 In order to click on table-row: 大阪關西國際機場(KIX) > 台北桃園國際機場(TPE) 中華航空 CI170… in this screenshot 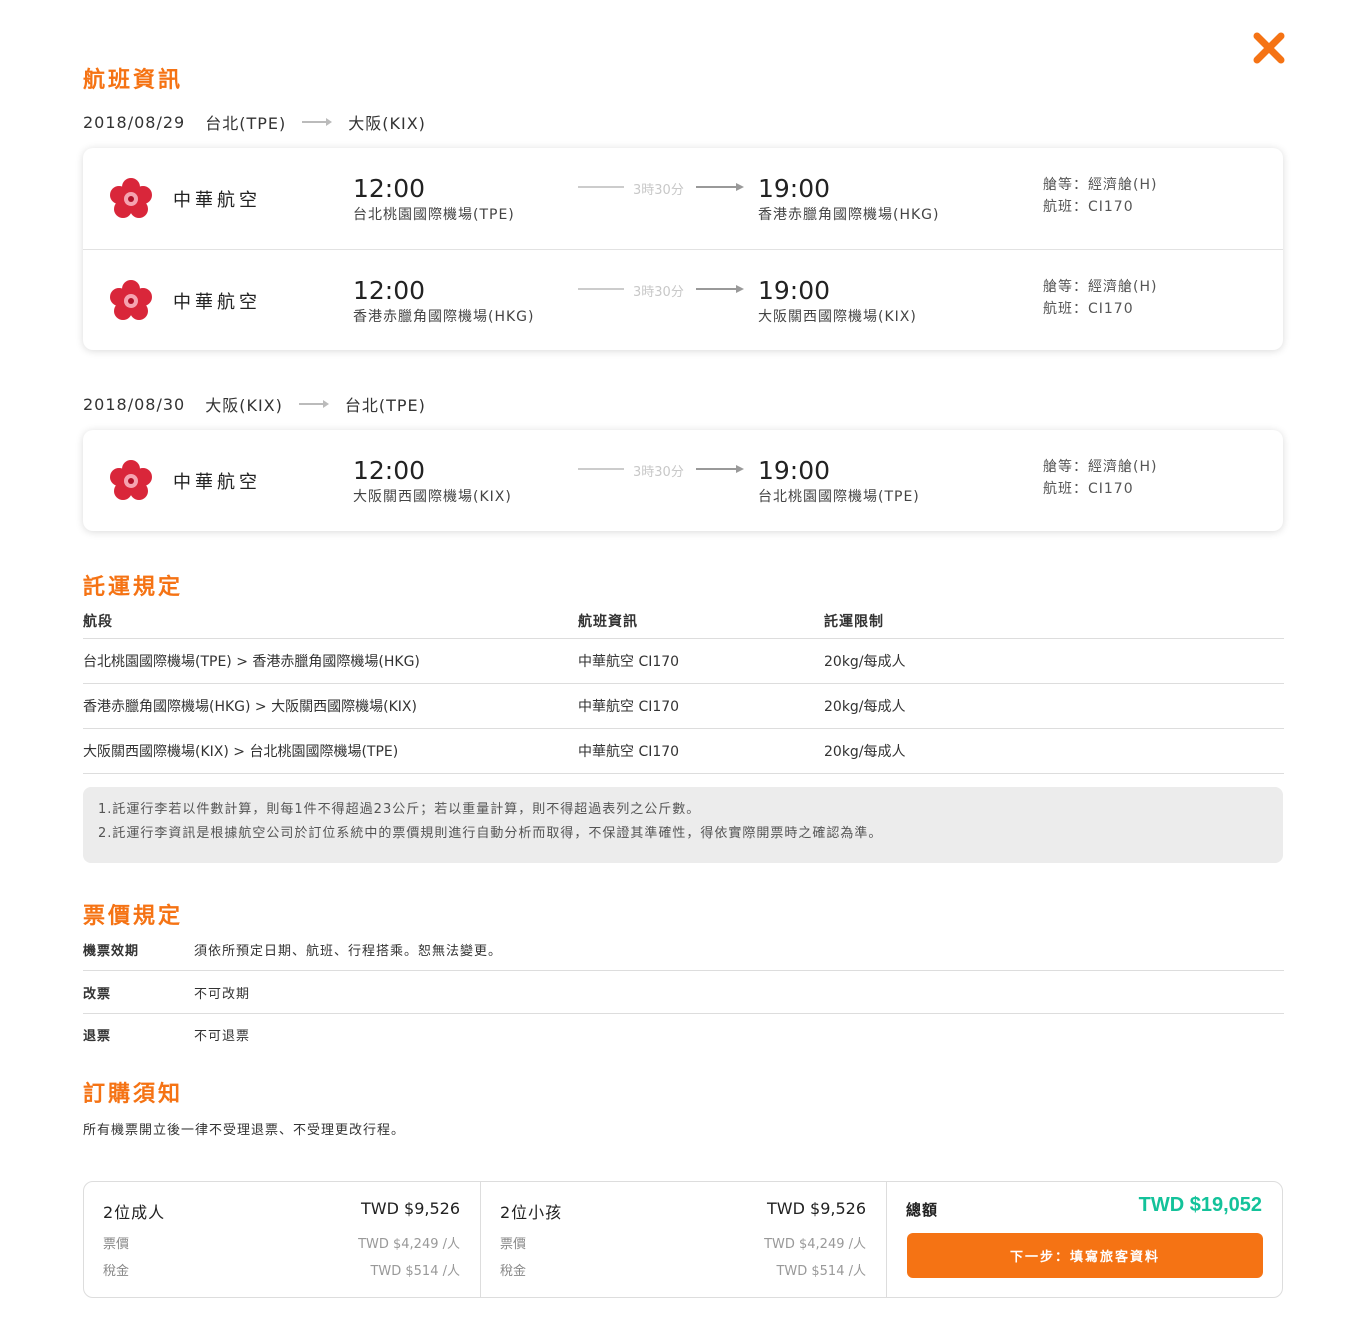, I will do `click(683, 751)`.